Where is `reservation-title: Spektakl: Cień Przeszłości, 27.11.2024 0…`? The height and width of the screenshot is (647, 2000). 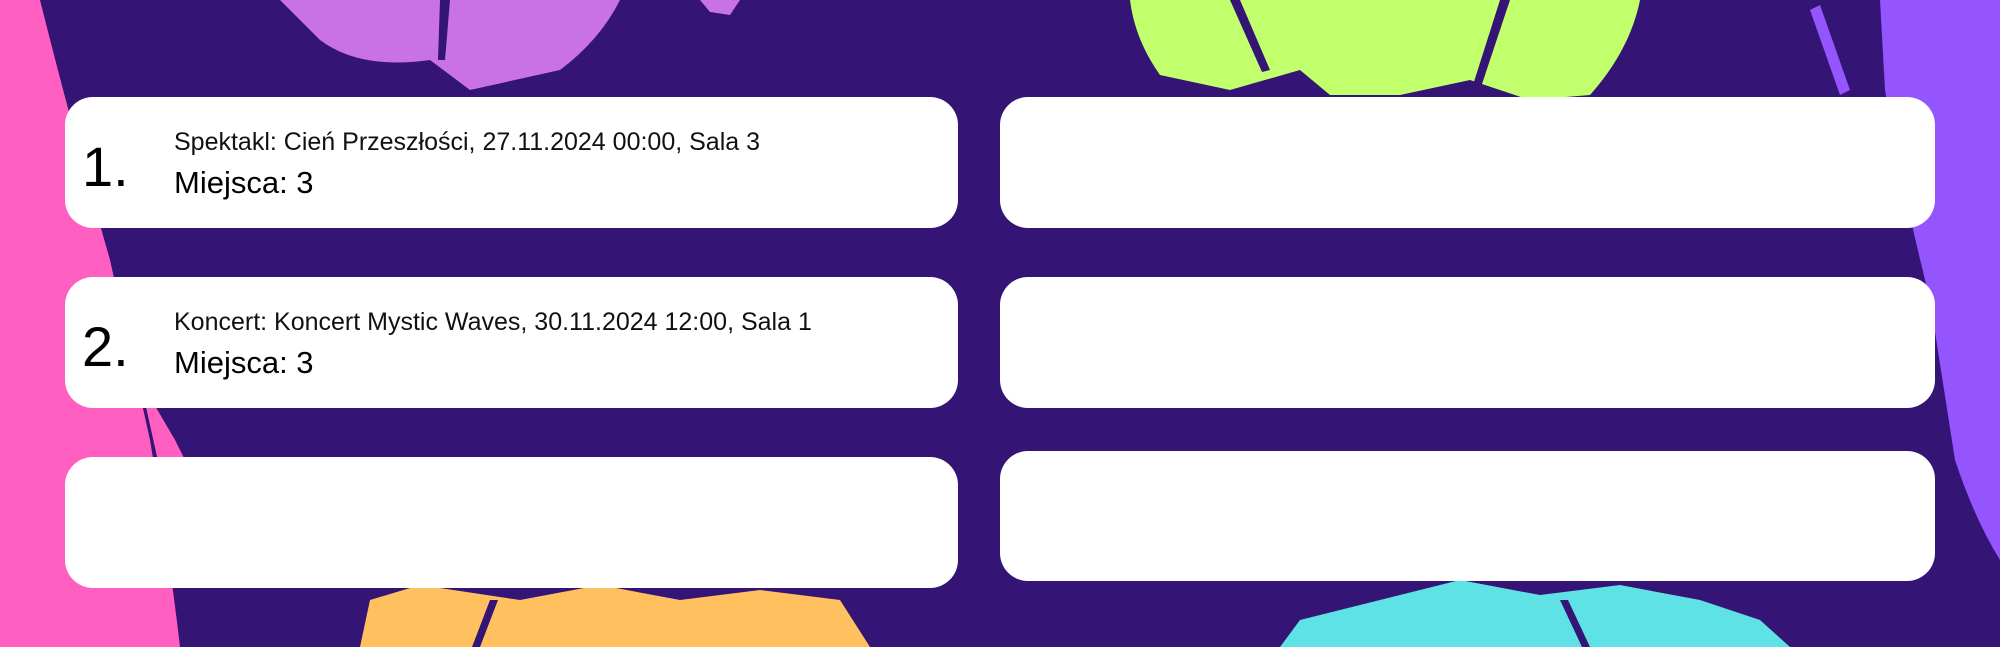
reservation-title: Spektakl: Cień Przeszłości, 27.11.2024 0… is located at coordinates (467, 142).